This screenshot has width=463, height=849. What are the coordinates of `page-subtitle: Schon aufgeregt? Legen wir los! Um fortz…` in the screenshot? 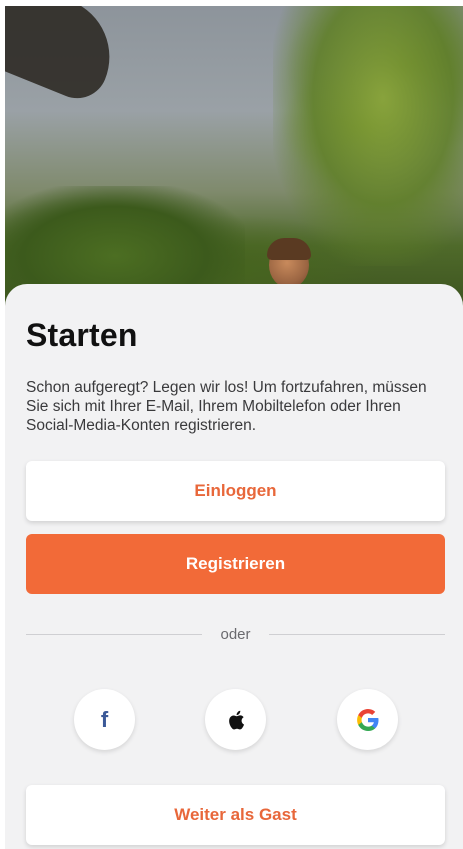 It's located at (226, 406).